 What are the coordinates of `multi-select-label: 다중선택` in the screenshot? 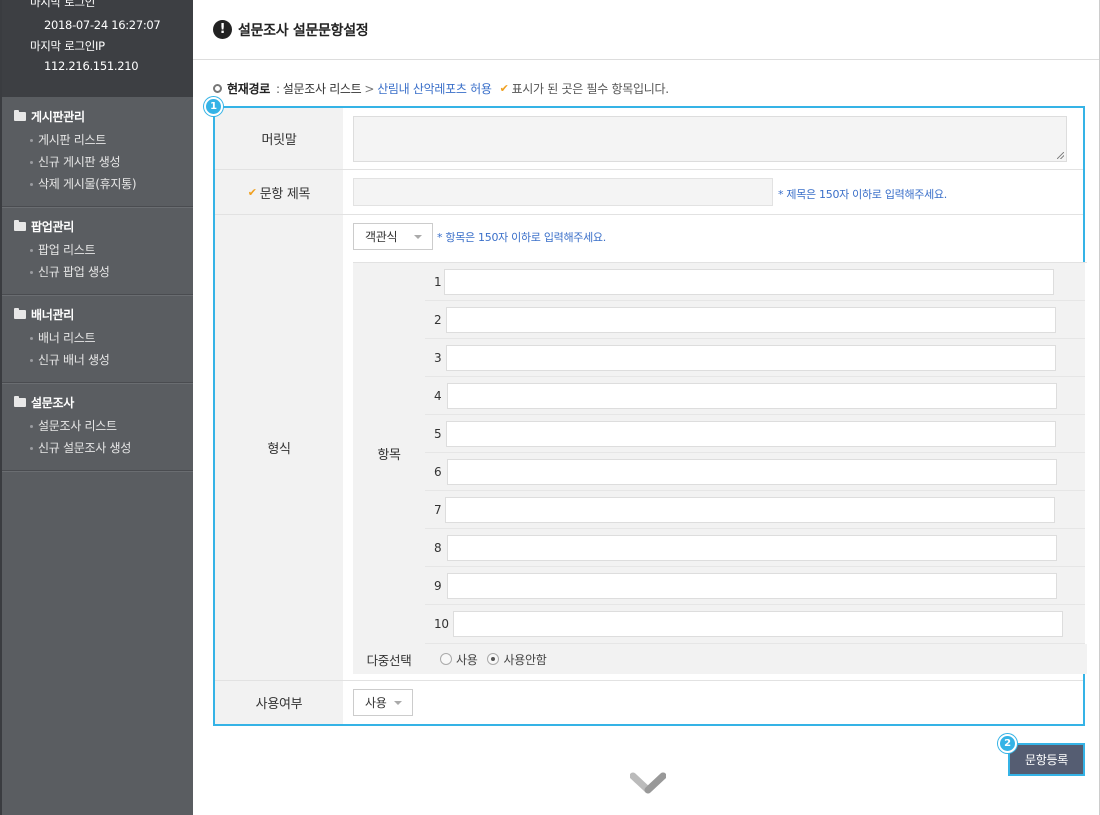 It's located at (389, 660).